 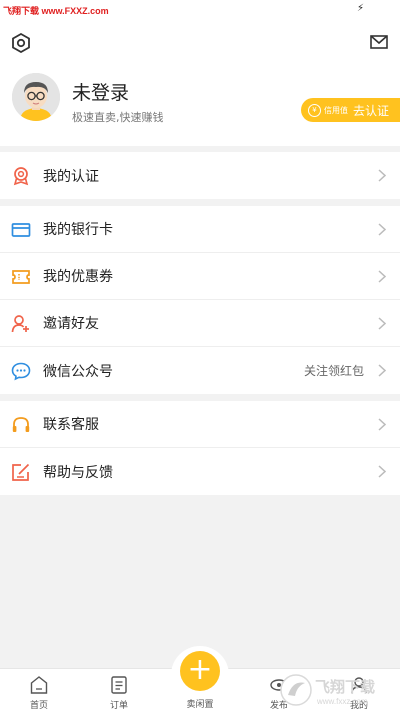 What do you see at coordinates (379, 42) in the screenshot?
I see `mail-icon` at bounding box center [379, 42].